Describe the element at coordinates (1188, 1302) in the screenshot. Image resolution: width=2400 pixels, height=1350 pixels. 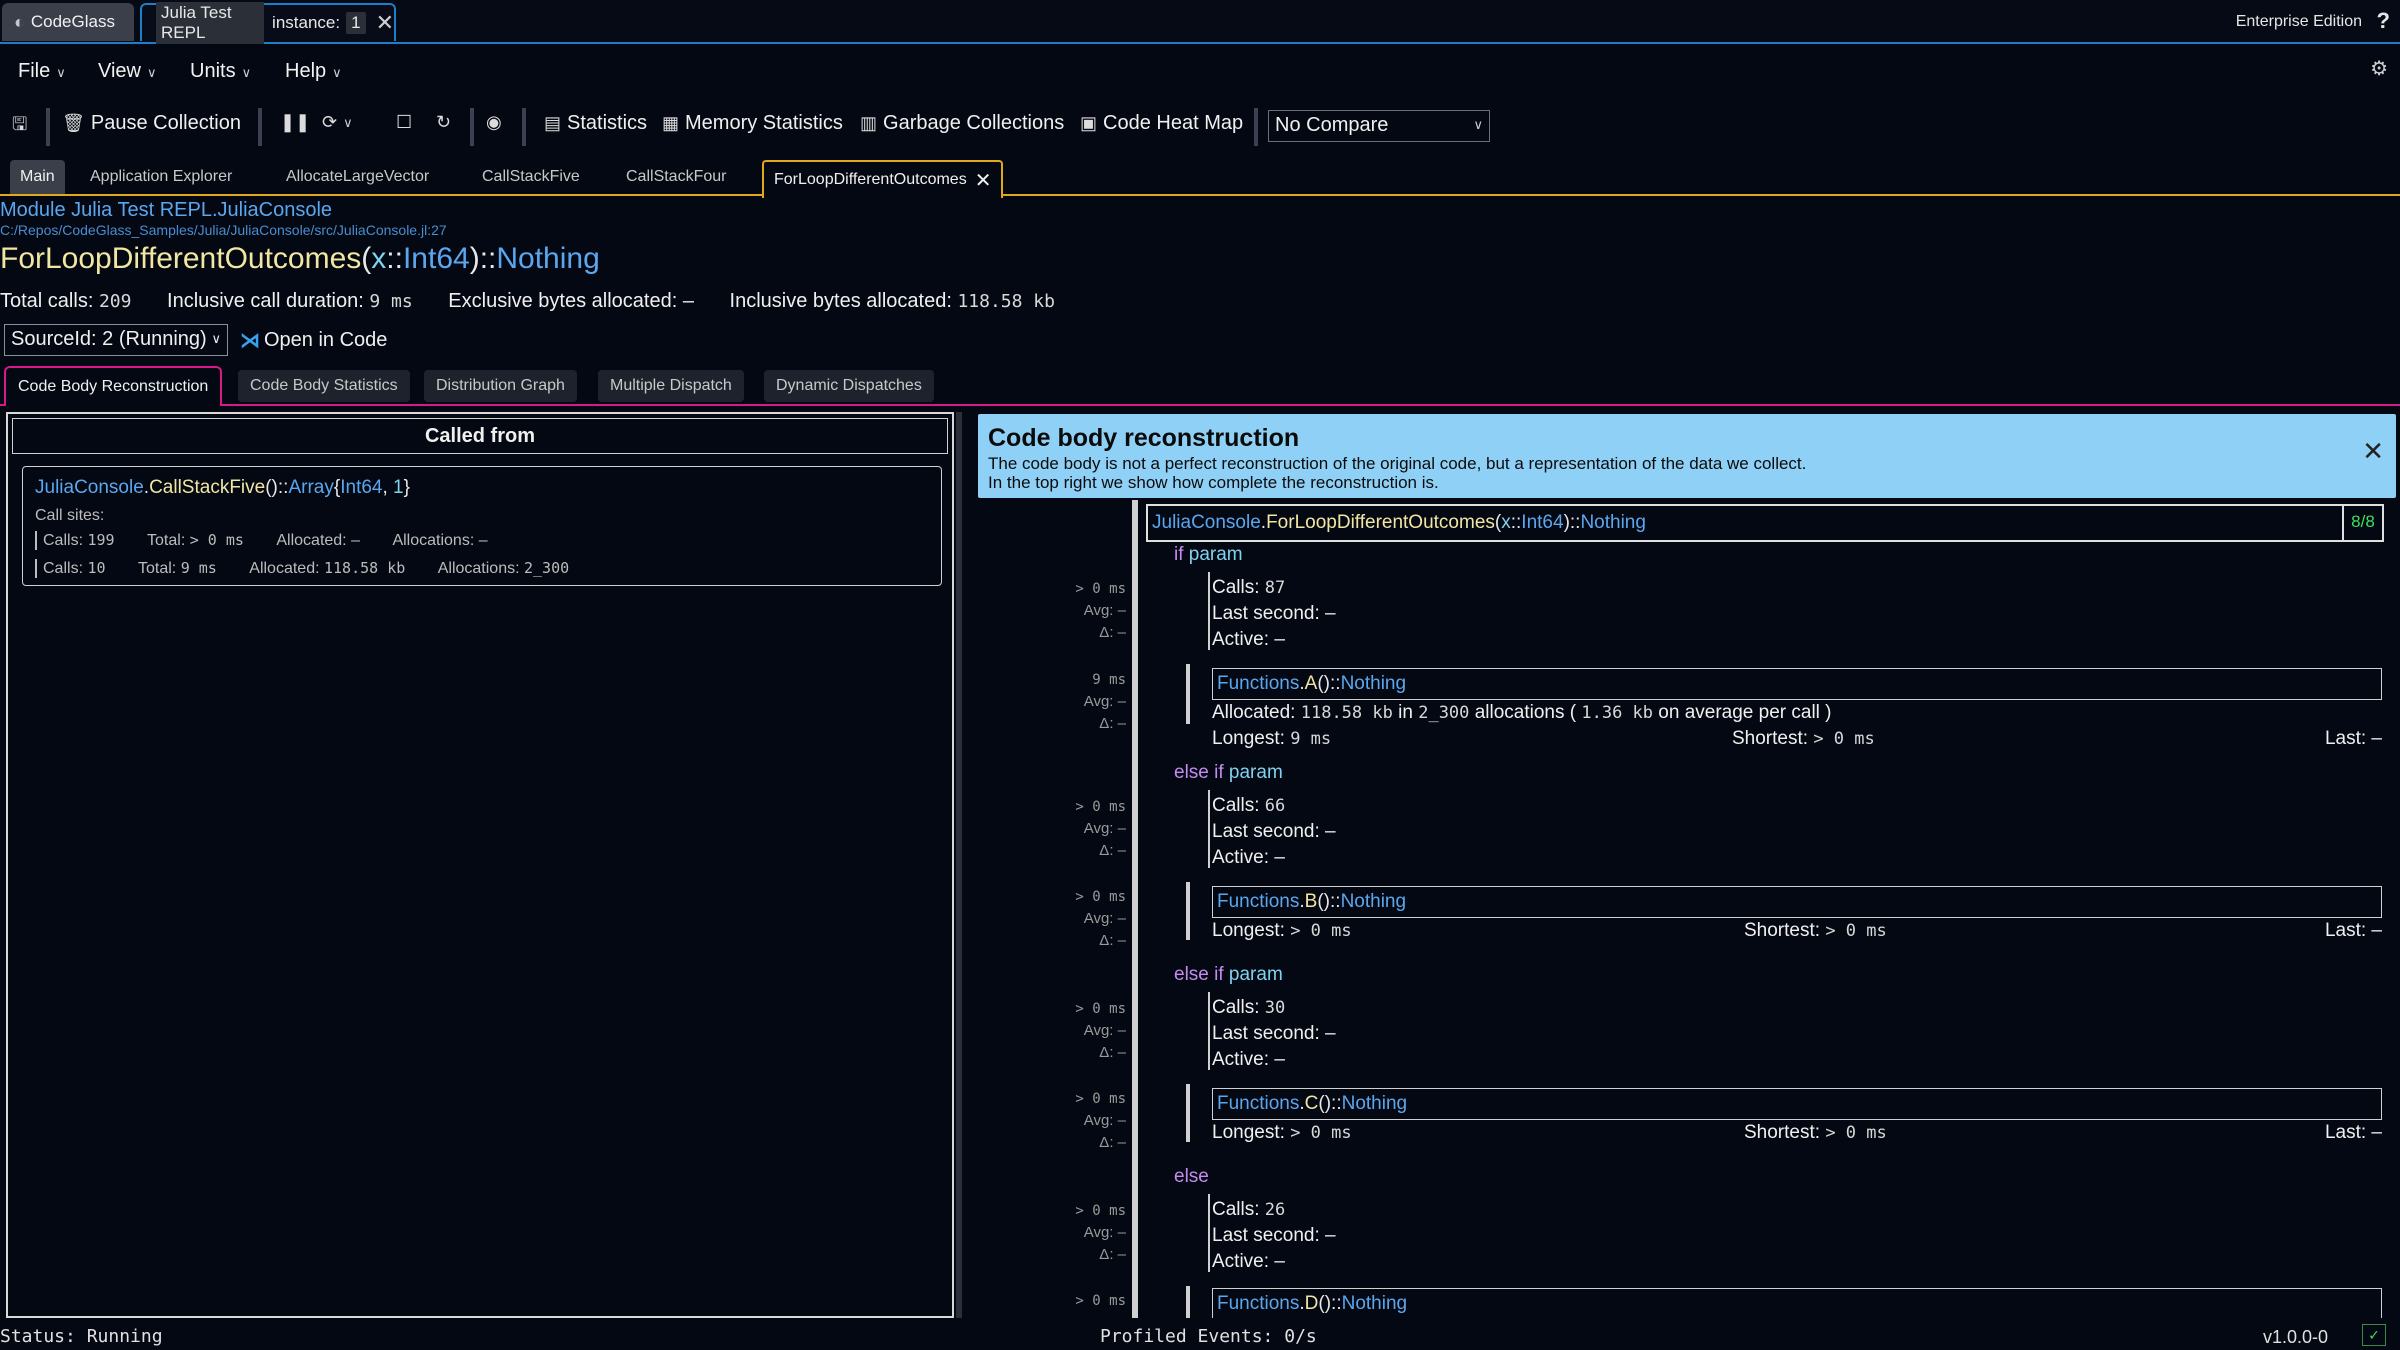
I see `call-bar` at that location.